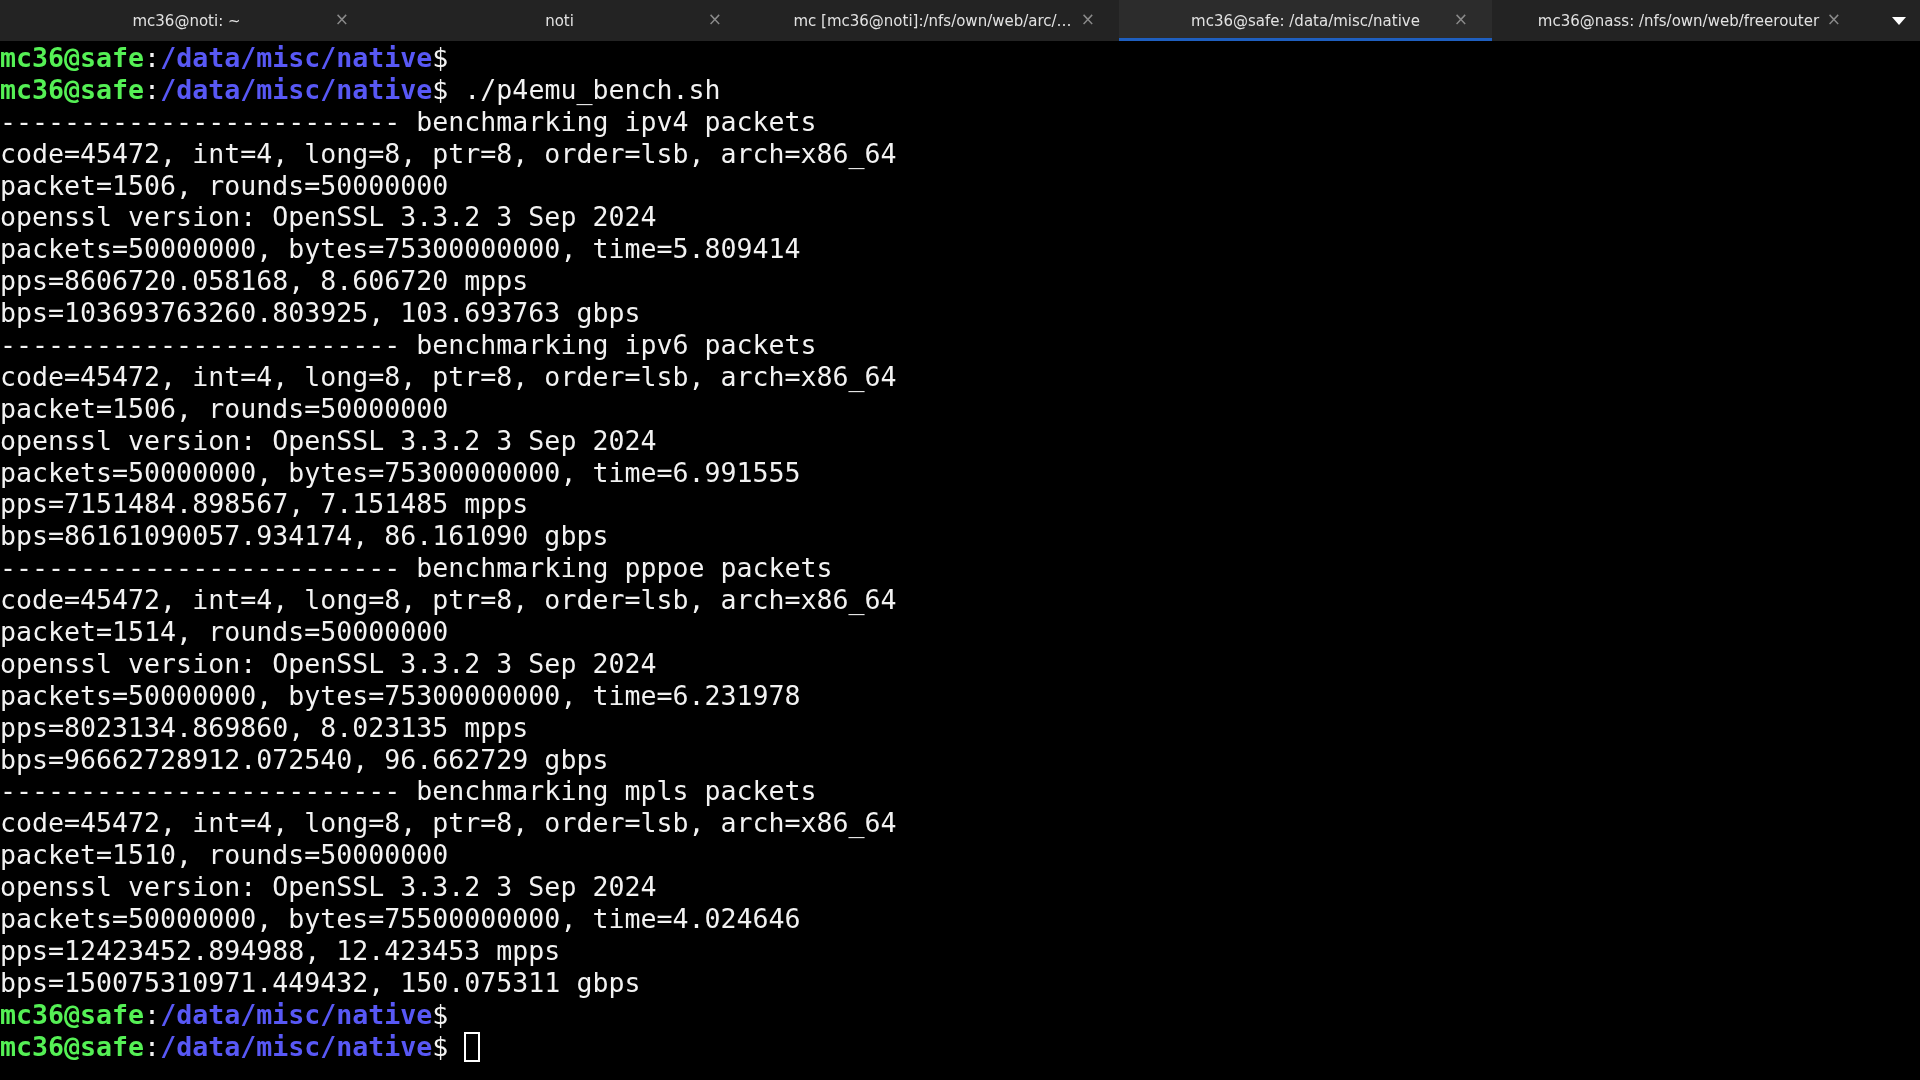  What do you see at coordinates (361, 89) in the screenshot?
I see `prompt-line: mc36@safe:/data/misc/native$ ./p4emu_bench.sh` at bounding box center [361, 89].